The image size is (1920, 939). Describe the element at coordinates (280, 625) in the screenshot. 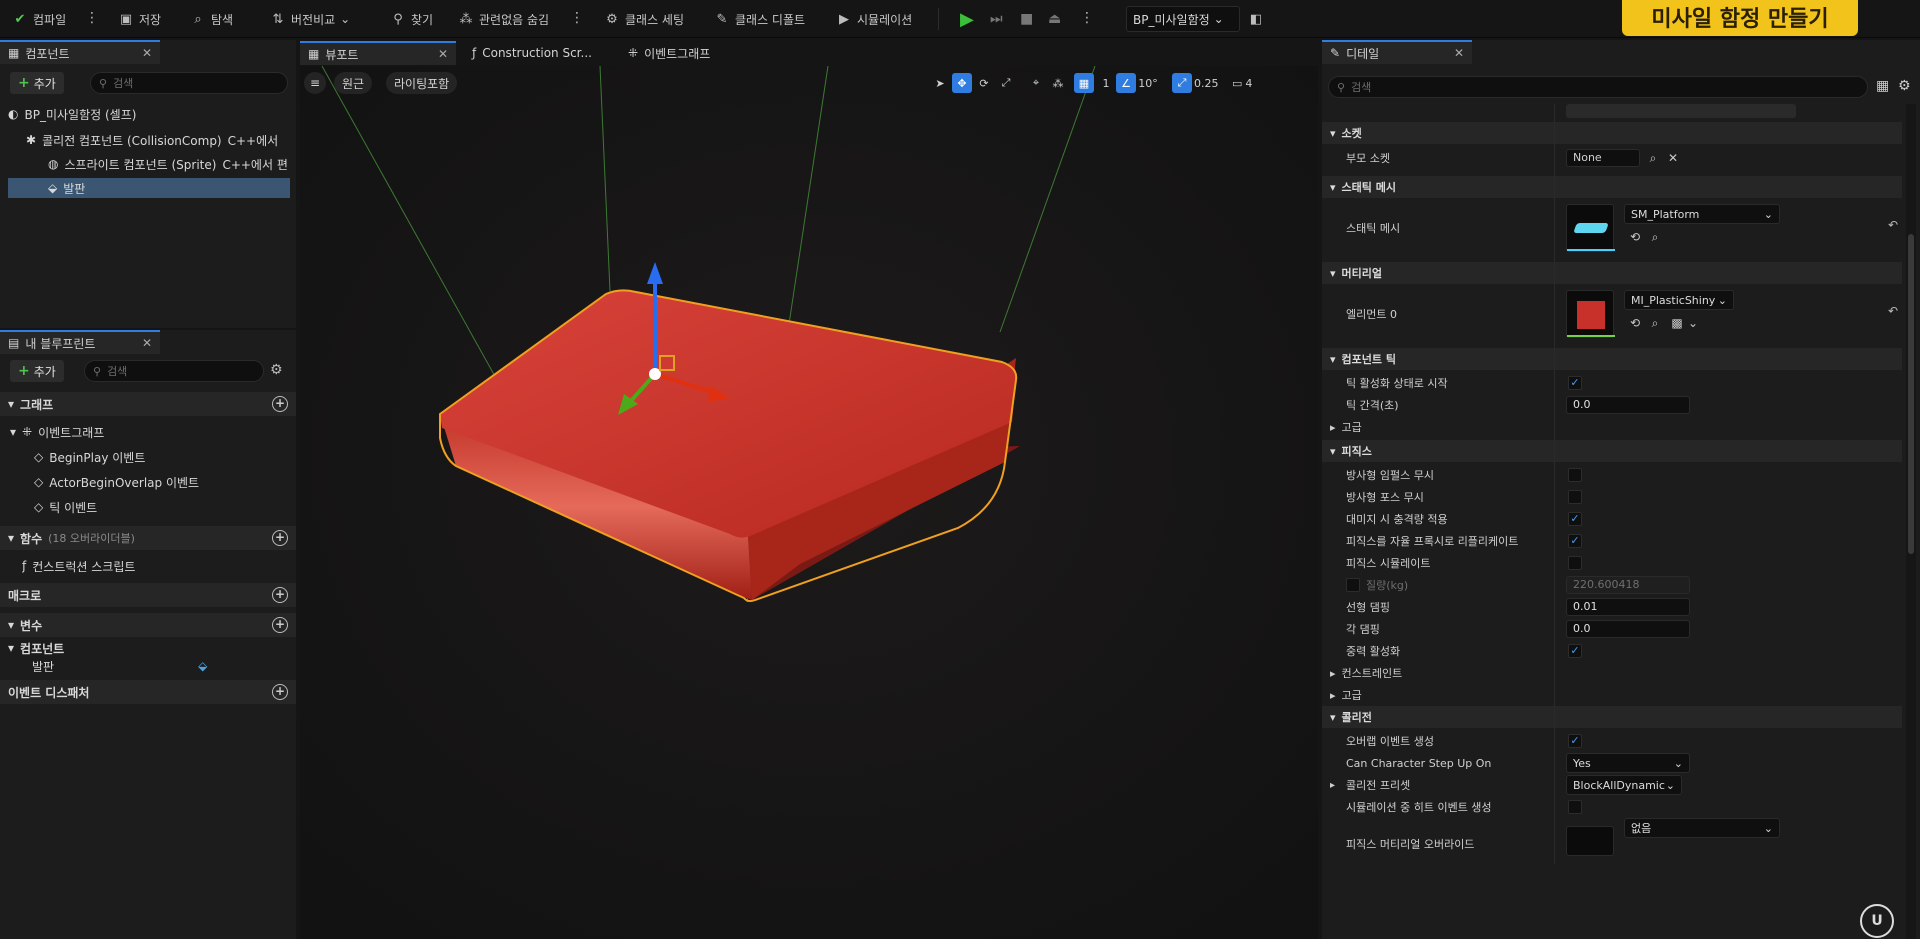

I see `add-variable-icon: +` at that location.